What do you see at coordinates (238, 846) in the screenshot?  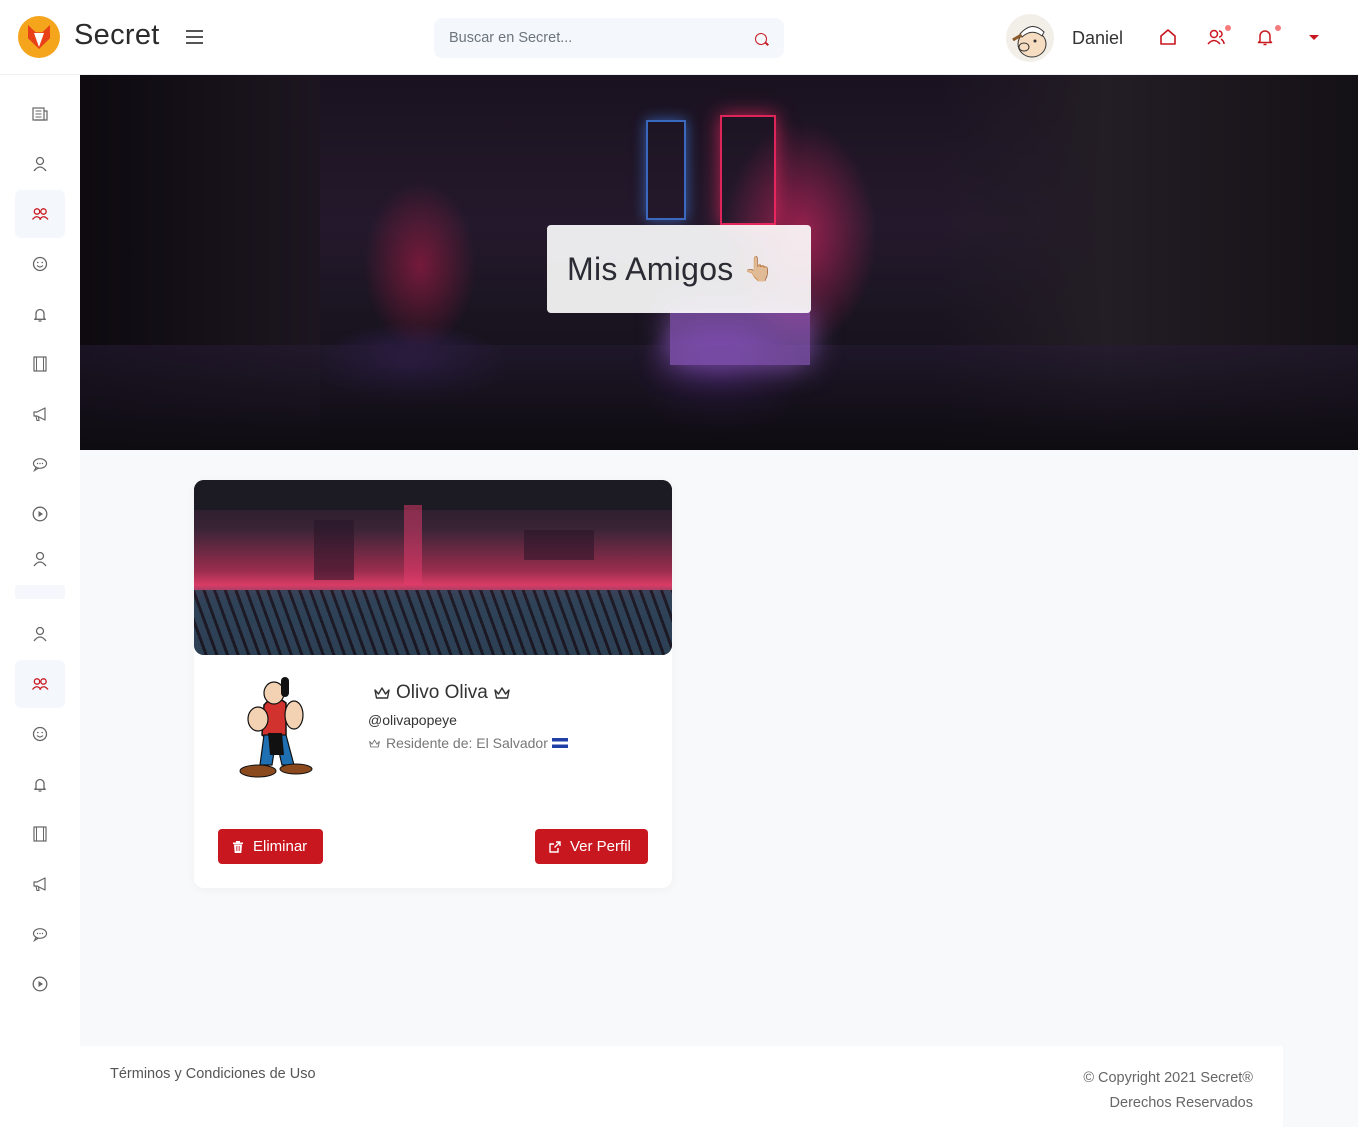 I see `trash-icon` at bounding box center [238, 846].